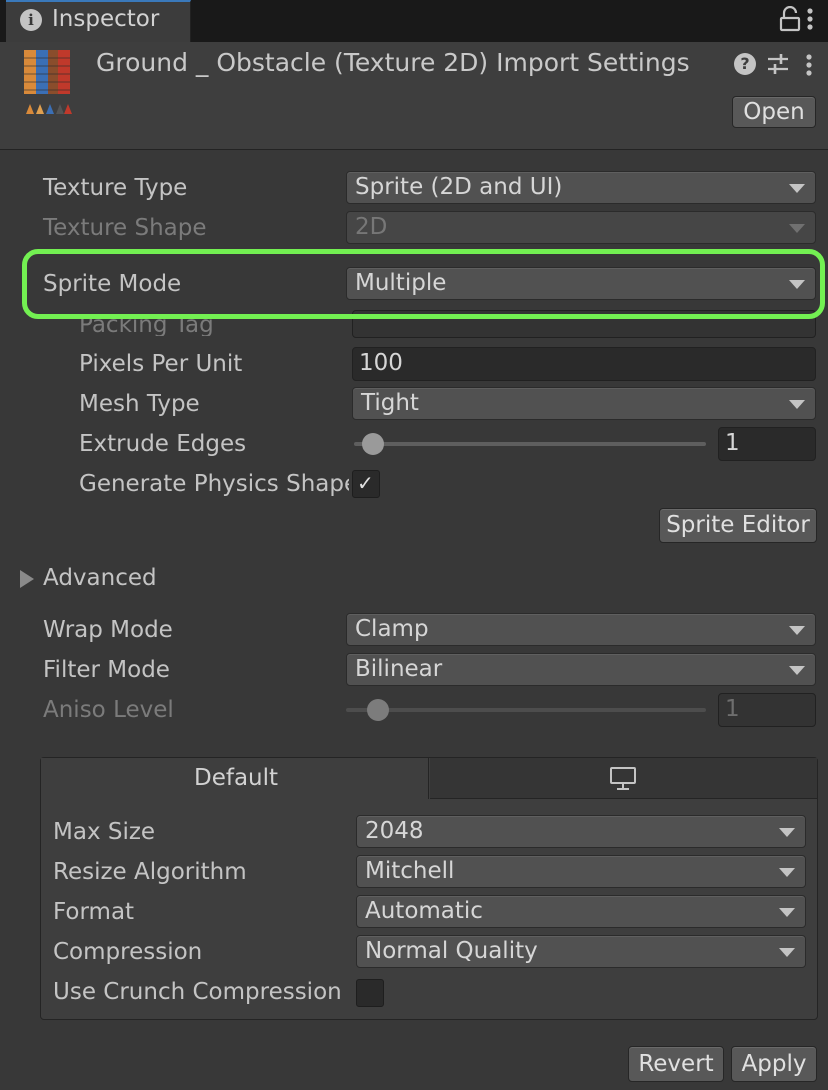  What do you see at coordinates (530, 444) in the screenshot?
I see `extrude-edges-slider-track` at bounding box center [530, 444].